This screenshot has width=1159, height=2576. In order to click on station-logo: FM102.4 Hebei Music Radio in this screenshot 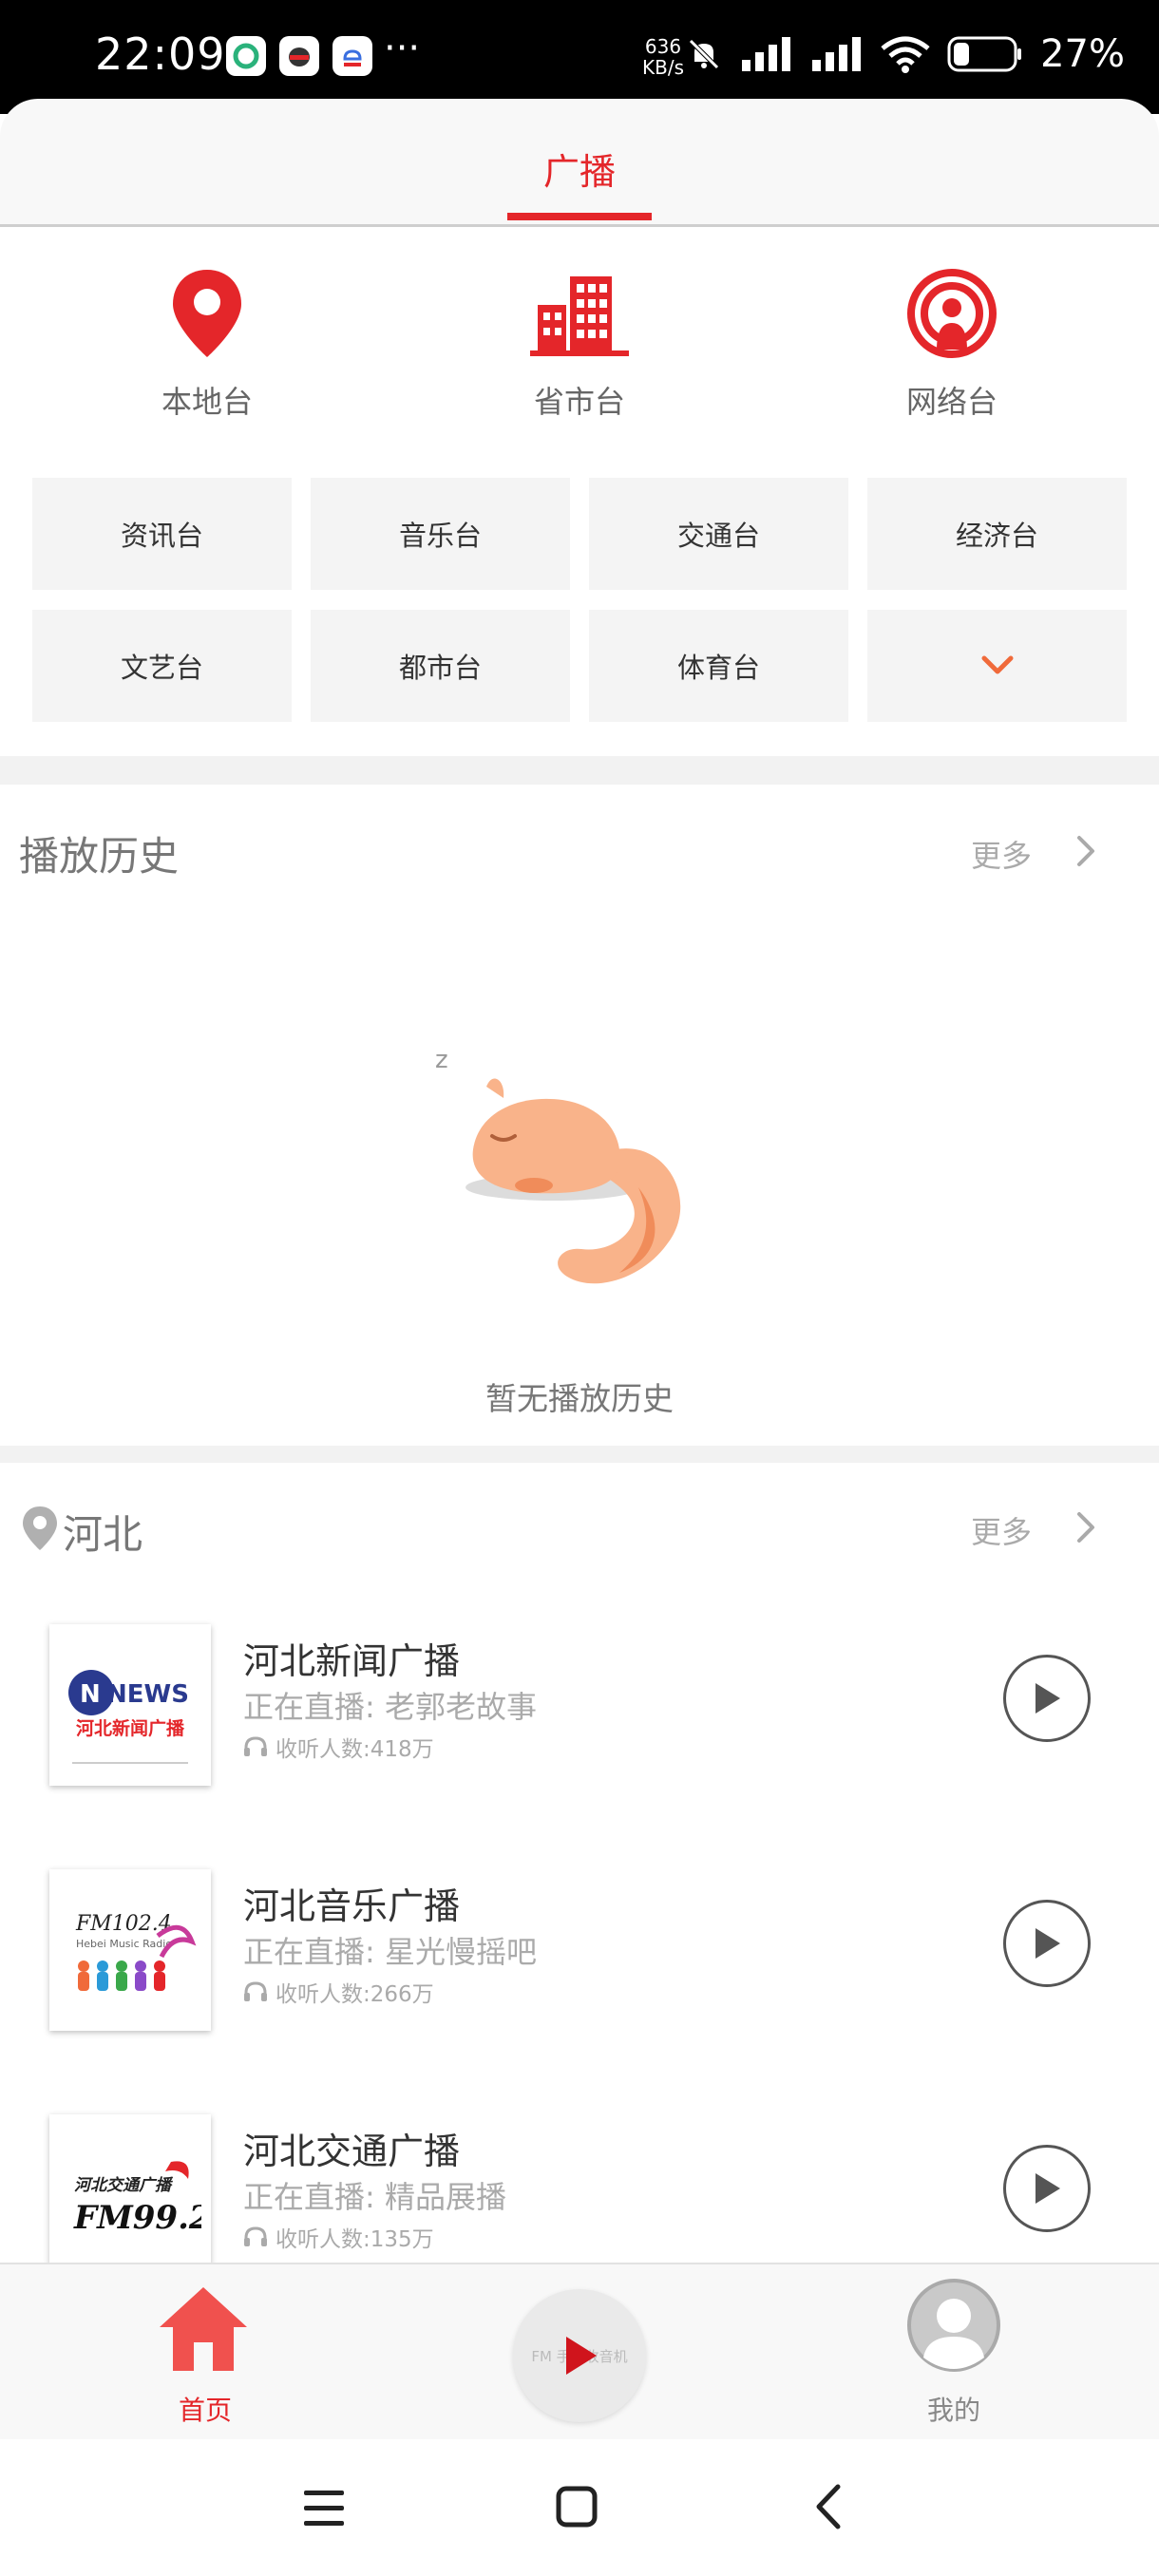, I will do `click(130, 1950)`.